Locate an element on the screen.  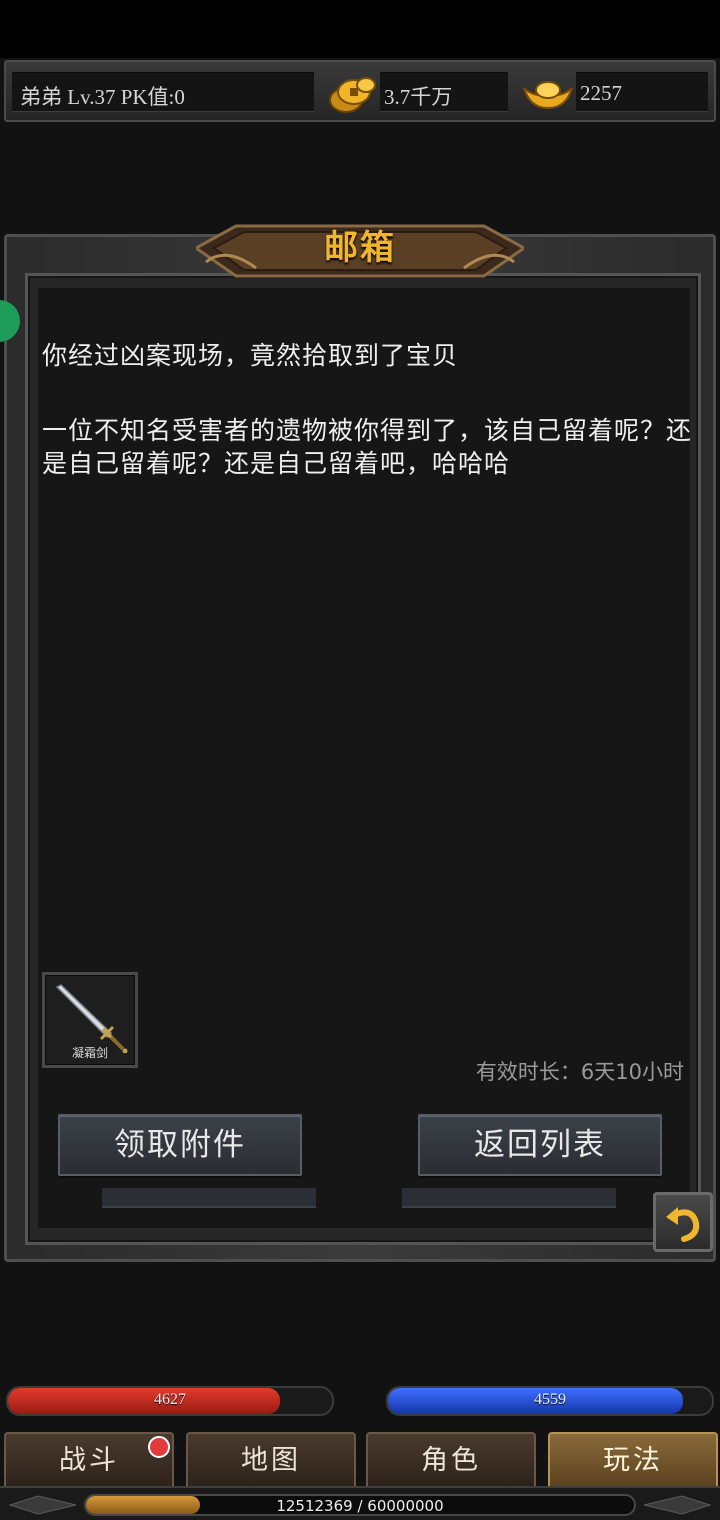
ingot-box: 2257 is located at coordinates (642, 92).